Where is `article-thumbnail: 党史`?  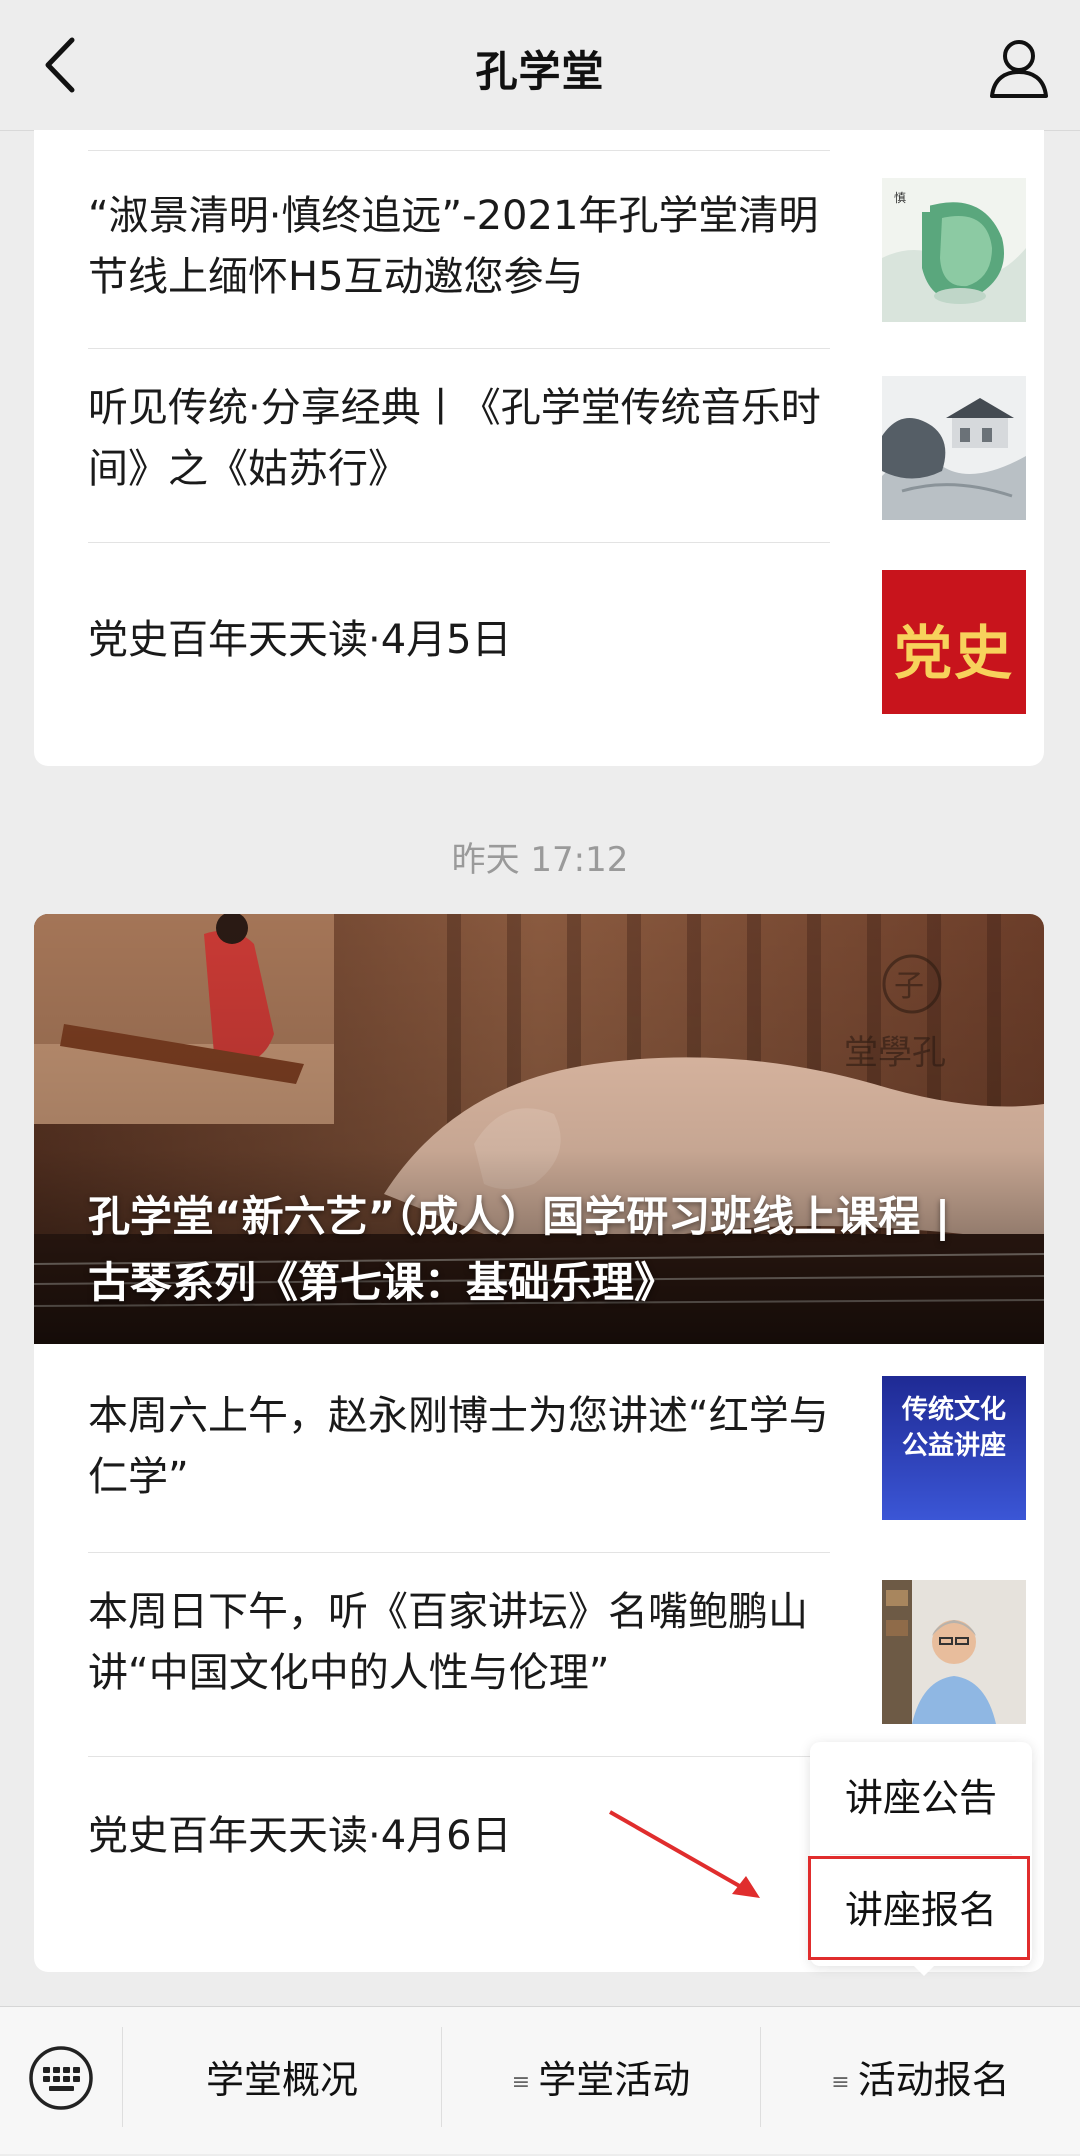
article-thumbnail: 党史 is located at coordinates (954, 642).